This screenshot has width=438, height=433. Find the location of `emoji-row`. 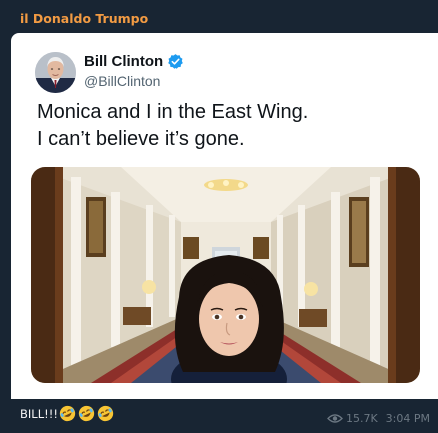

emoji-row is located at coordinates (87, 413).